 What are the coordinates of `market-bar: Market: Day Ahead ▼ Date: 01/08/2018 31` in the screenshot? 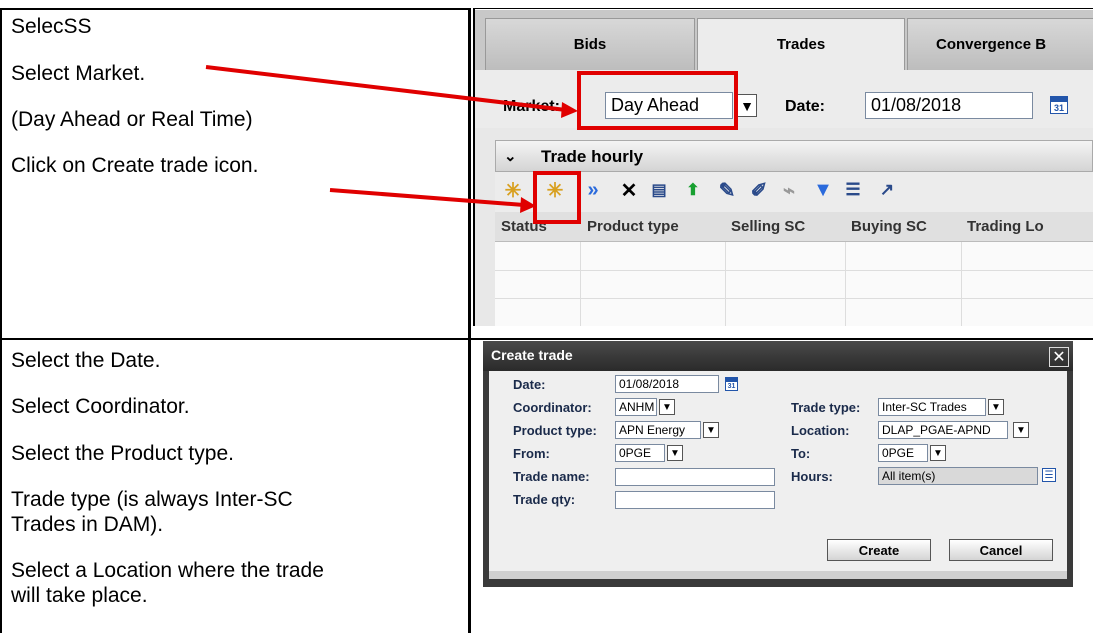 It's located at (784, 99).